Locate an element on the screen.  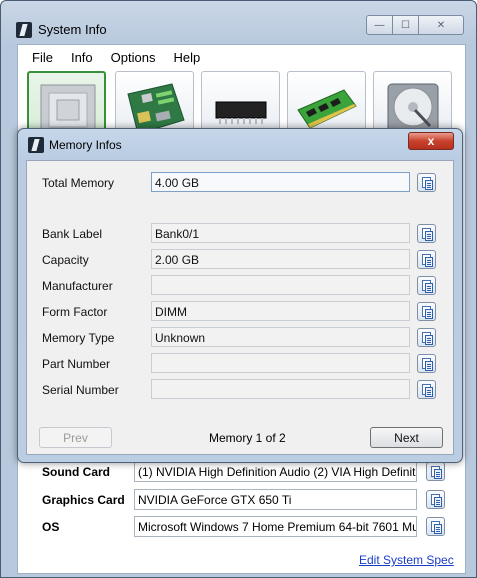
bank-label-label: Bank Label is located at coordinates (72, 234).